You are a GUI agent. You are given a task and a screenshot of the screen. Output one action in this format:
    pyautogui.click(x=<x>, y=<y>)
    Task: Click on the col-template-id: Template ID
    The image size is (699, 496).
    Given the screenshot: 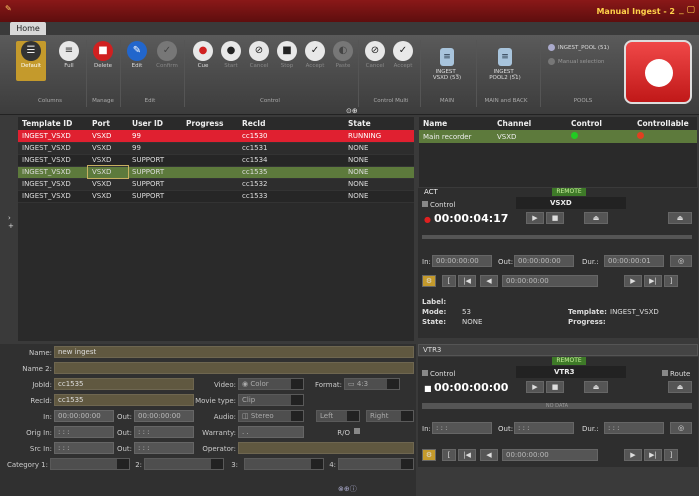 What is the action you would take?
    pyautogui.click(x=53, y=123)
    